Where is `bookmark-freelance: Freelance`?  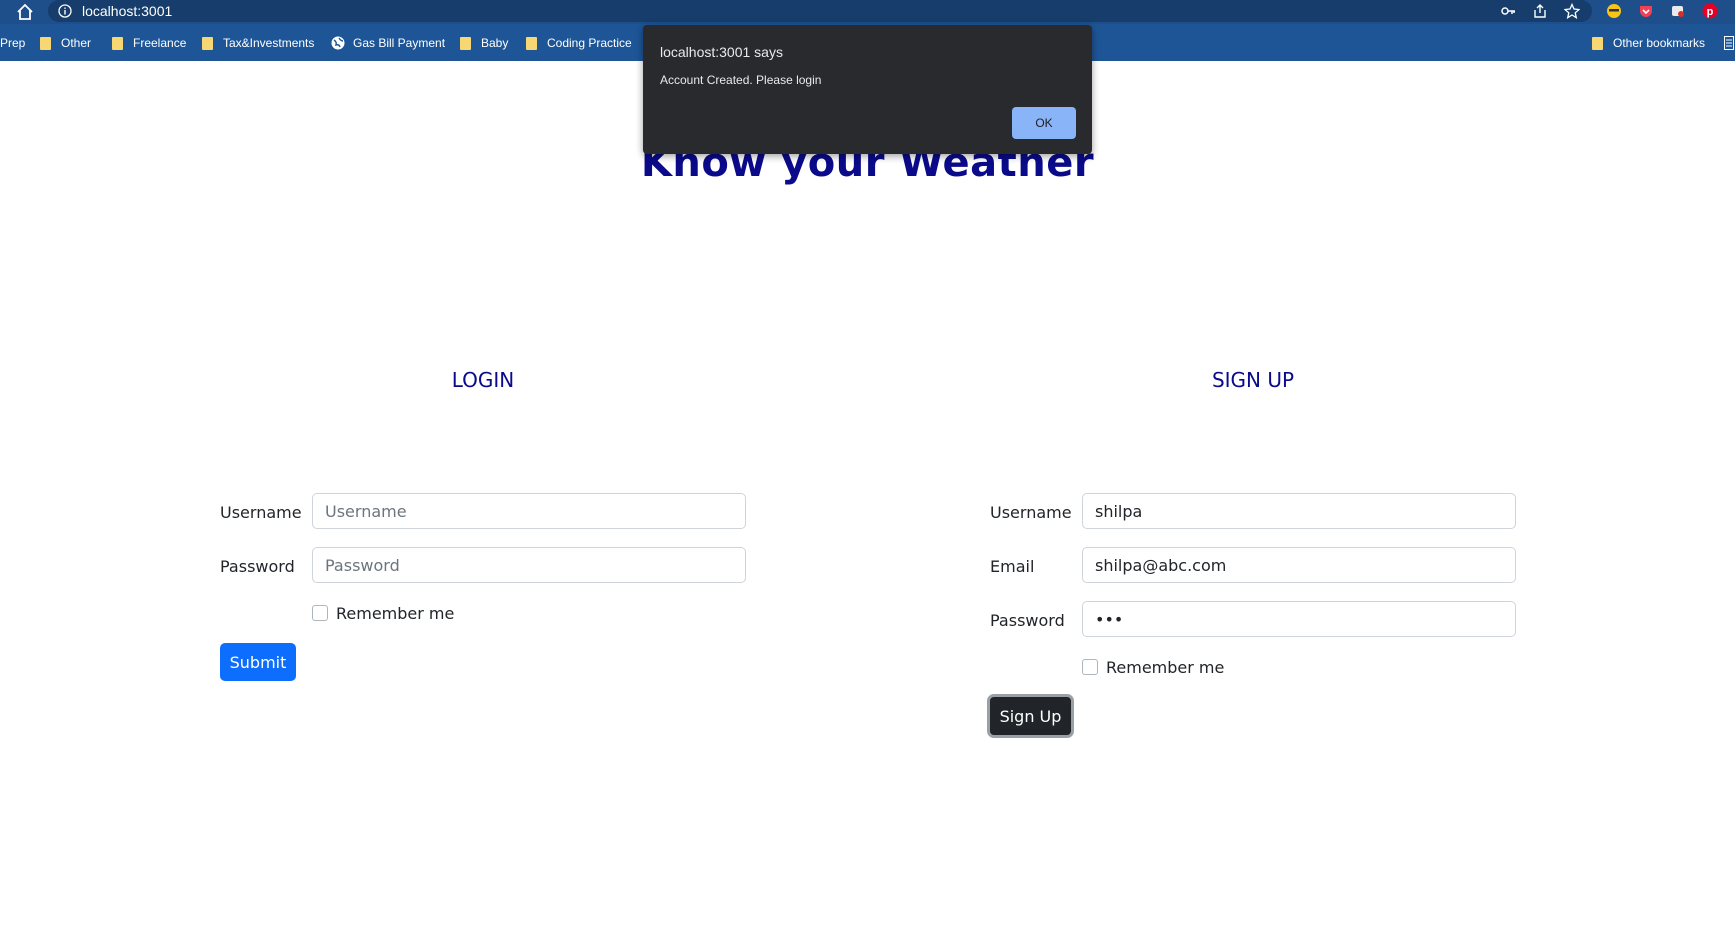 bookmark-freelance: Freelance is located at coordinates (149, 43).